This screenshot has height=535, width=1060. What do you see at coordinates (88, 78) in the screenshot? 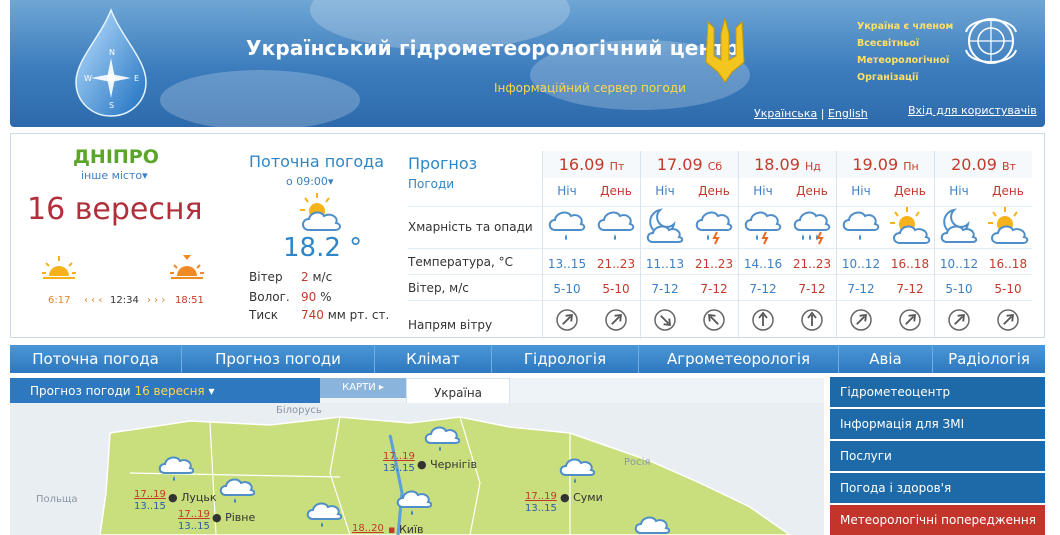
I see `svg-text: W` at bounding box center [88, 78].